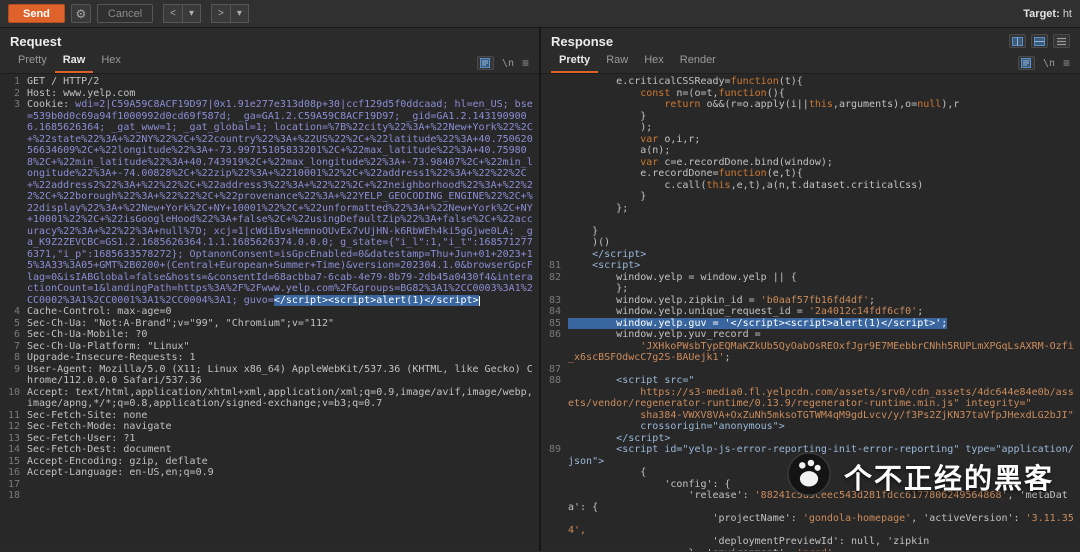 The height and width of the screenshot is (552, 1080). I want to click on line-number: 6, so click(16, 334).